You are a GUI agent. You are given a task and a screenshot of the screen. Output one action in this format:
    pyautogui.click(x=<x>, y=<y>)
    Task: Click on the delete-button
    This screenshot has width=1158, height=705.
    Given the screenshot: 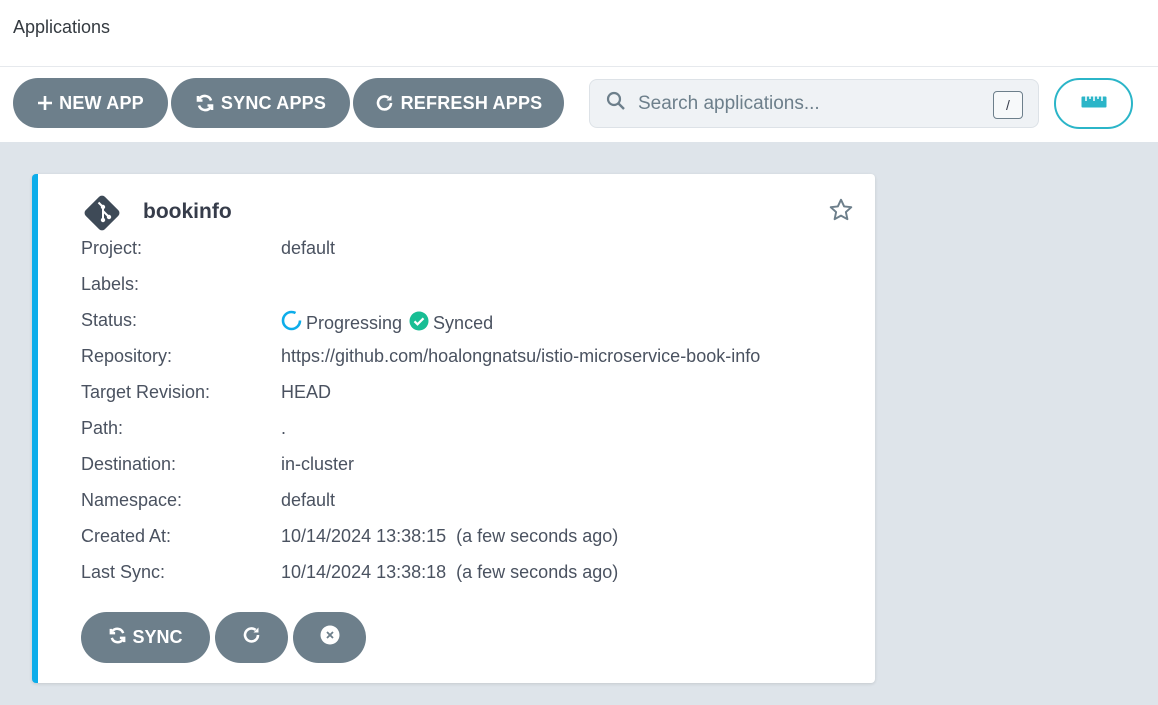 What is the action you would take?
    pyautogui.click(x=329, y=637)
    